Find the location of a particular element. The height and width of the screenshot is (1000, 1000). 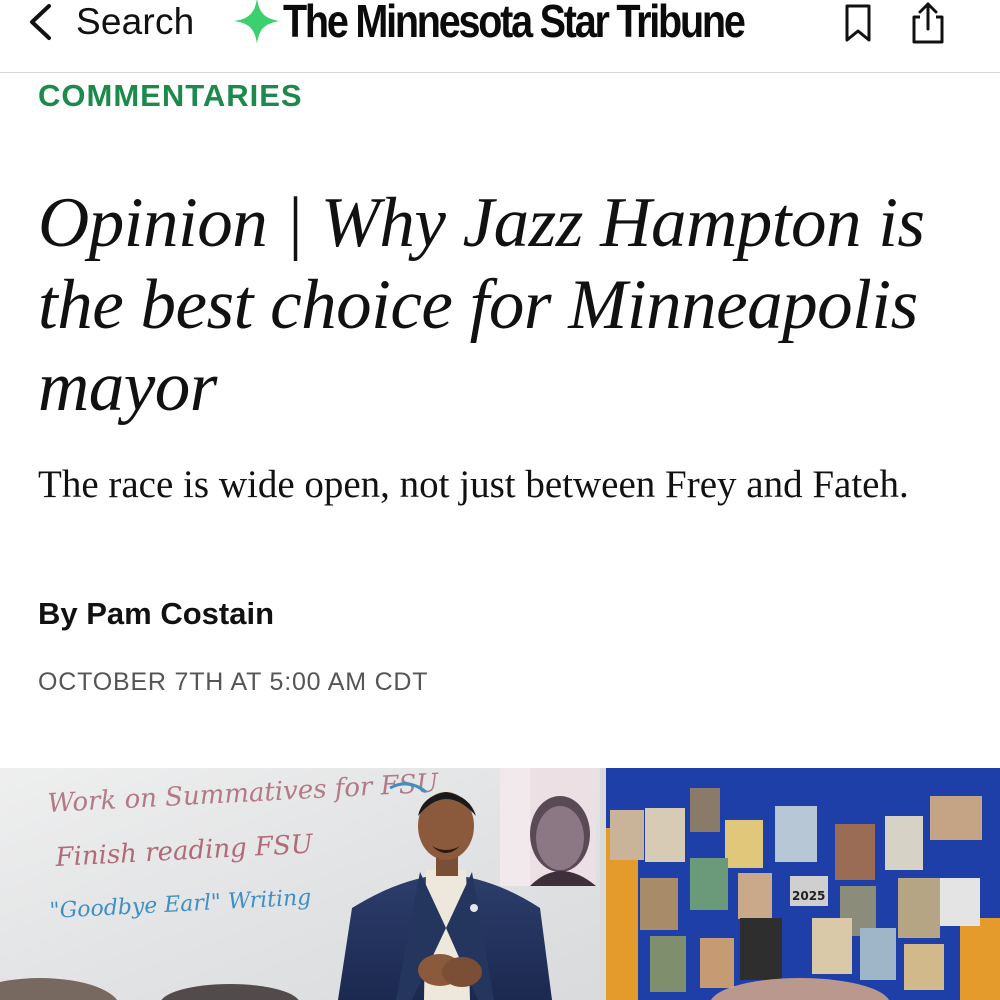

top-navigation-bar: Search The Minnesota Star Tribune is located at coordinates (500, 36).